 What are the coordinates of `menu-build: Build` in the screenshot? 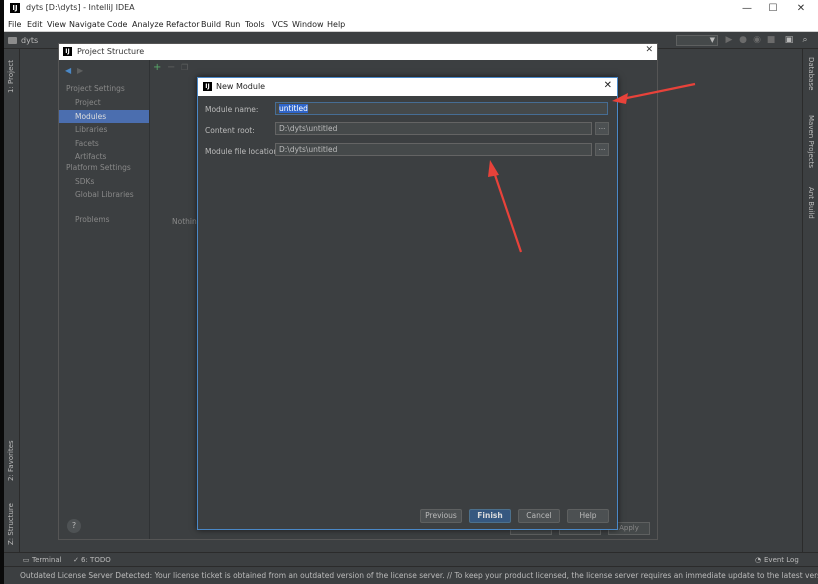 It's located at (211, 24).